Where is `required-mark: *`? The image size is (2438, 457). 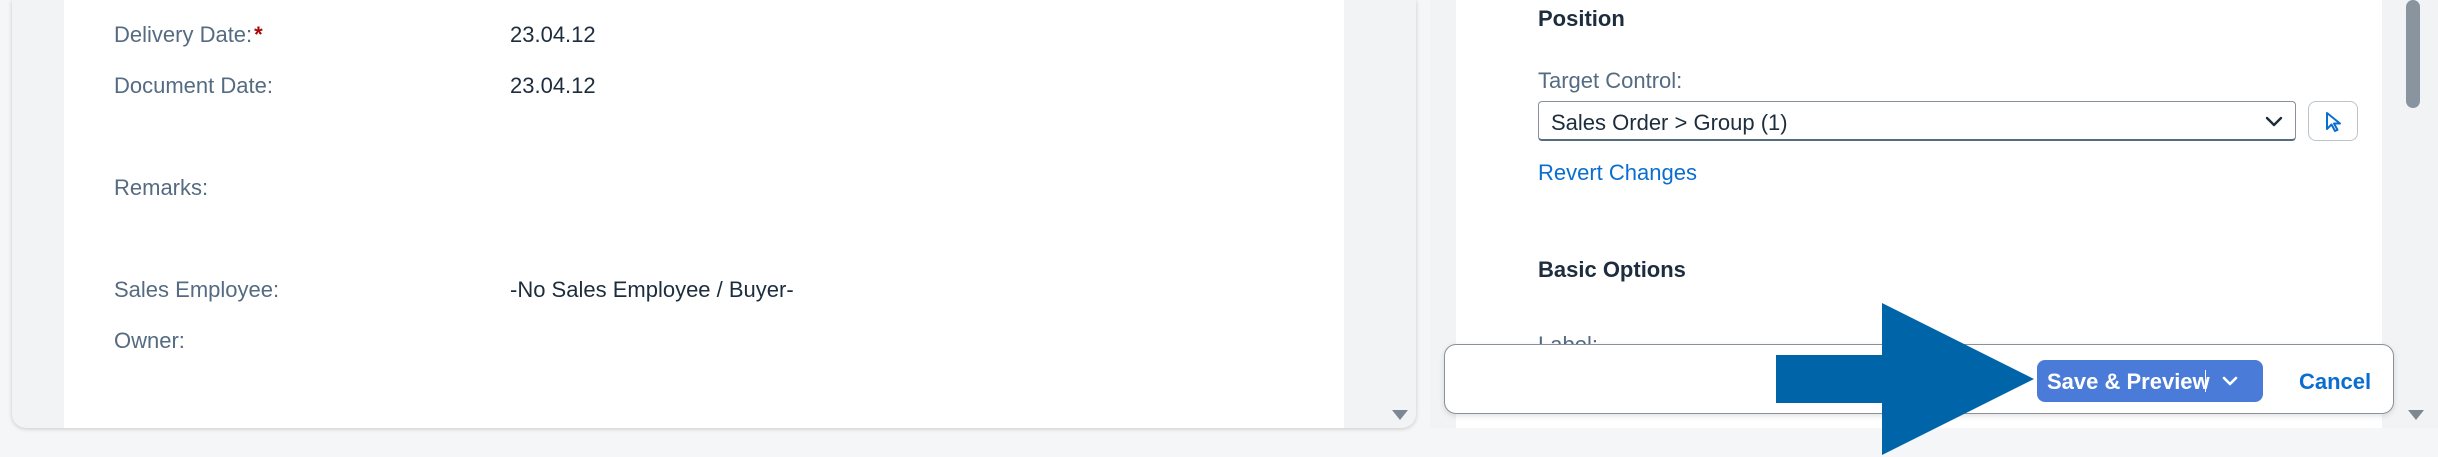
required-mark: * is located at coordinates (258, 34).